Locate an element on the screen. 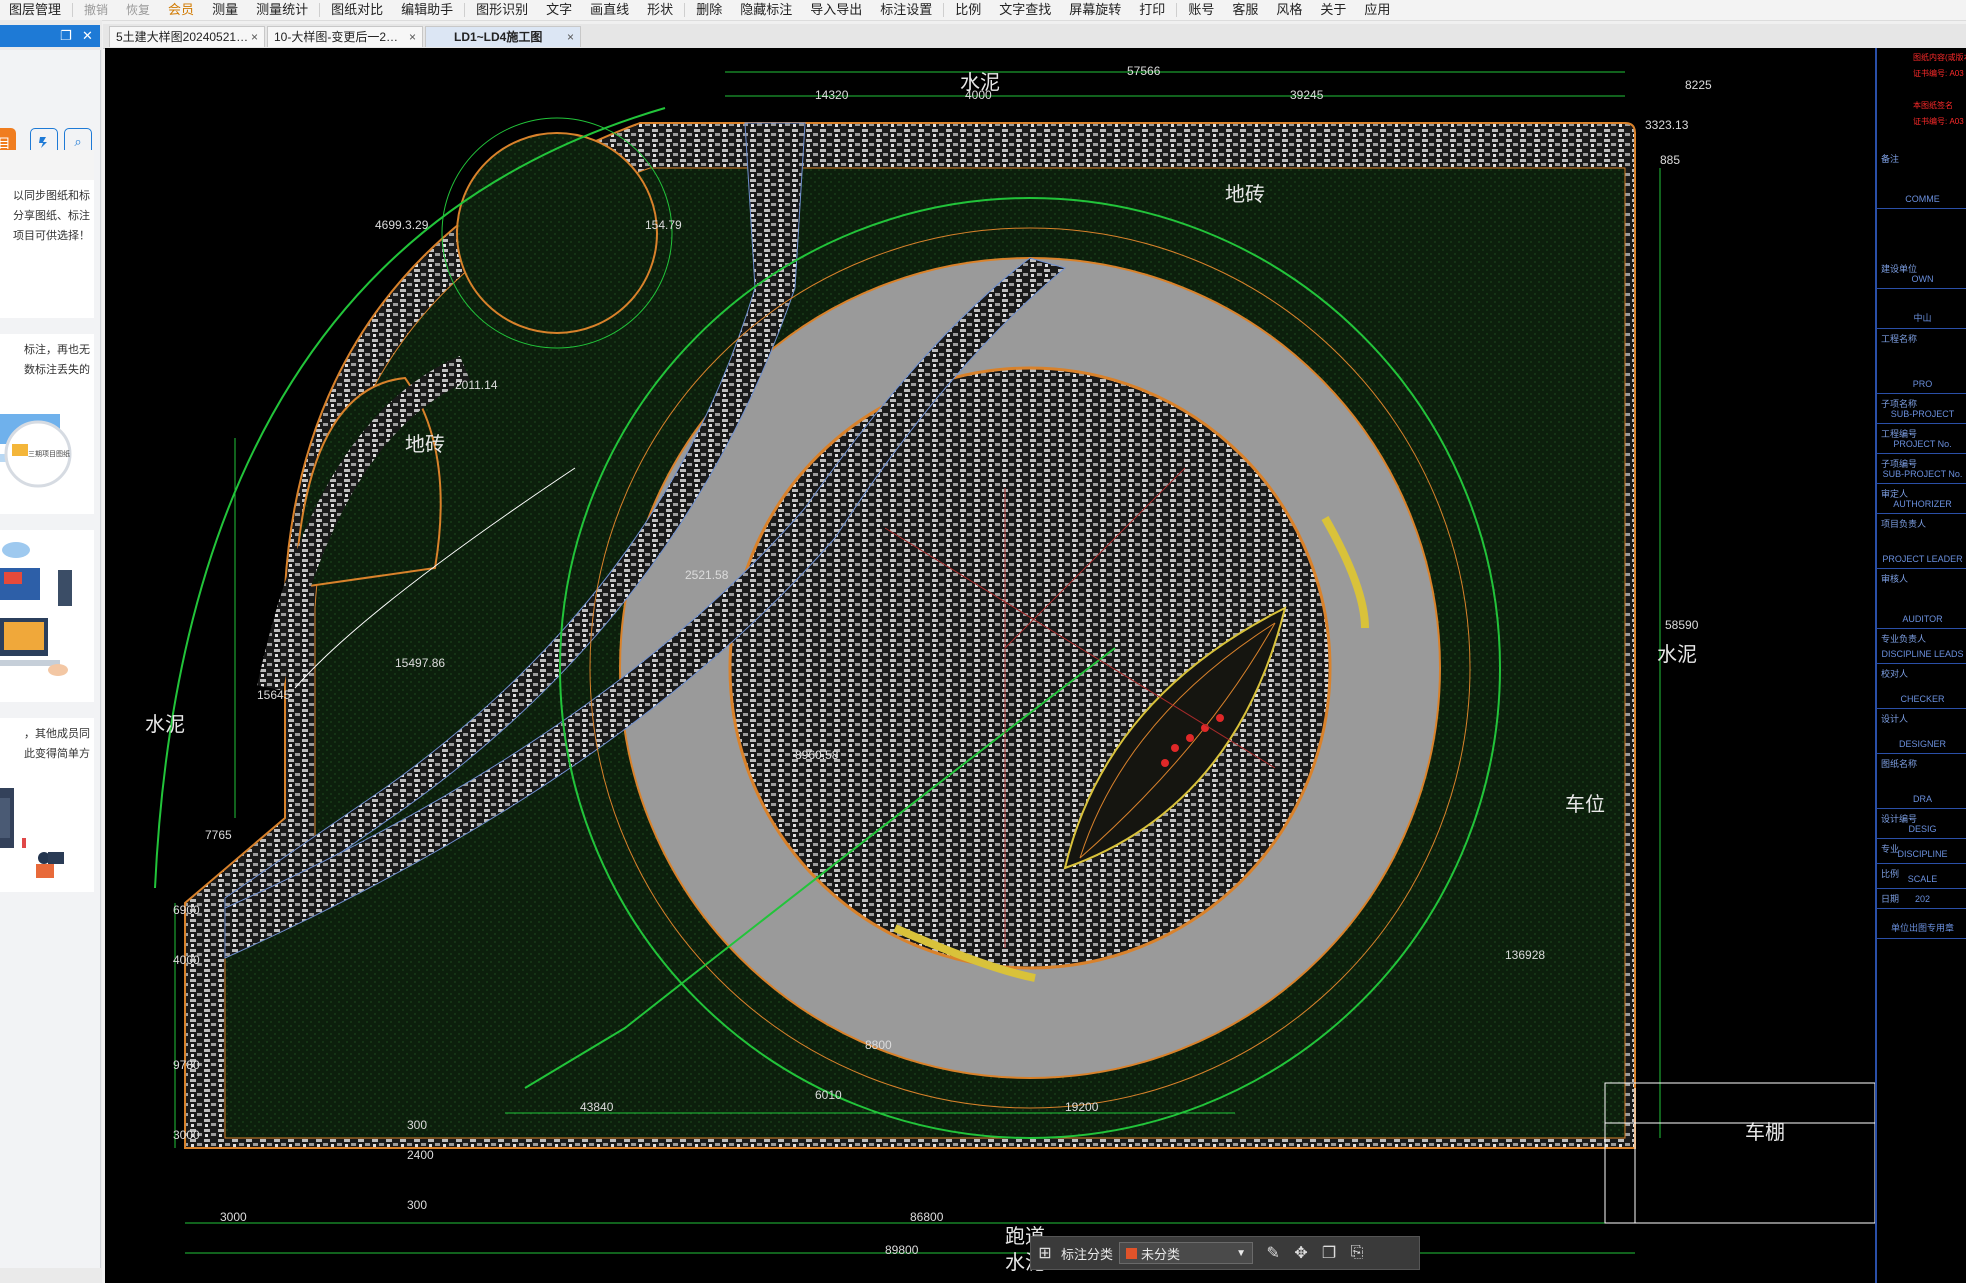  dim-text: 89800 is located at coordinates (902, 1250).